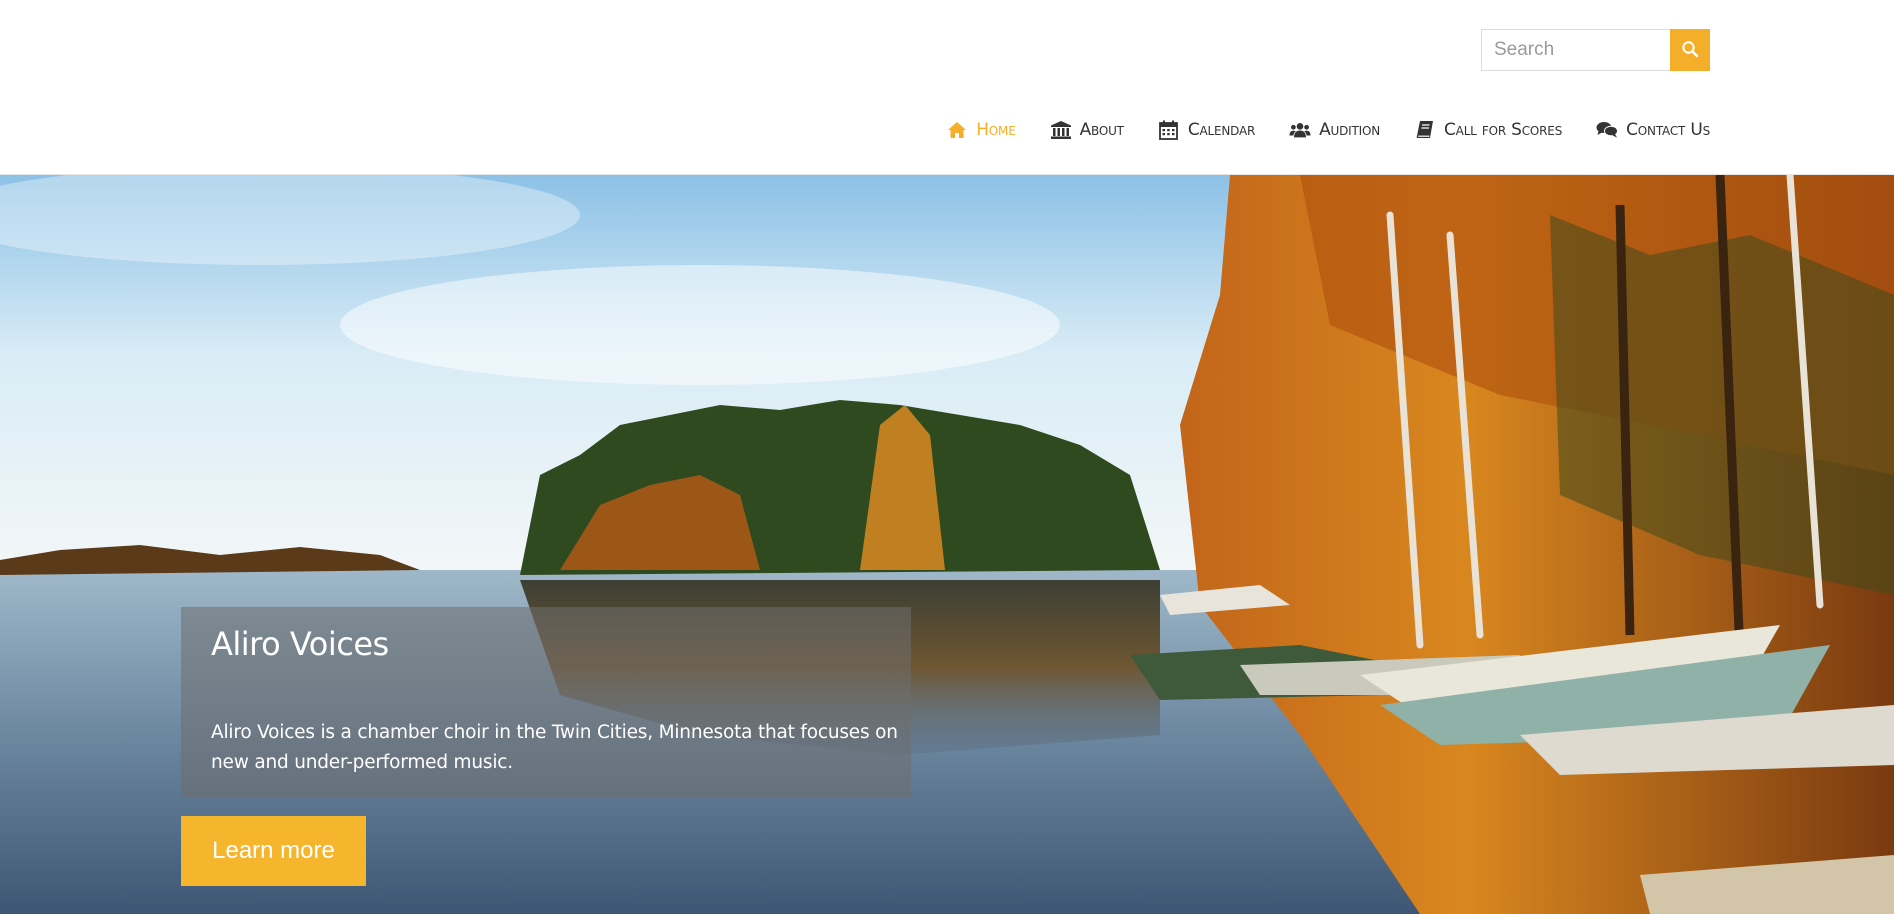  What do you see at coordinates (273, 851) in the screenshot?
I see `learn-more-button: Learn more` at bounding box center [273, 851].